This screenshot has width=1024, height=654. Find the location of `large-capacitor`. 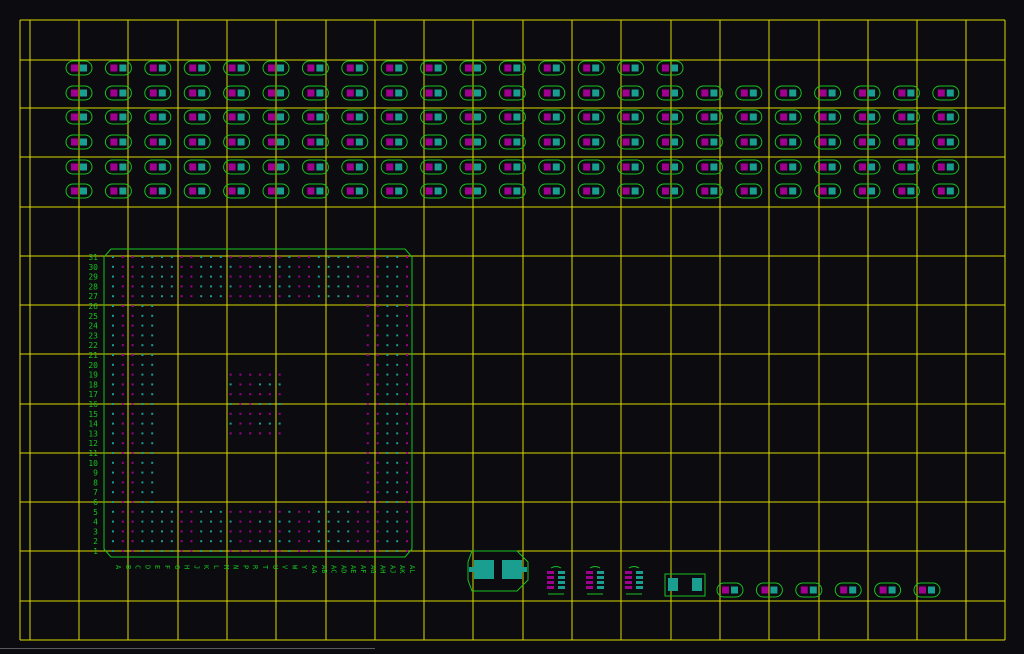

large-capacitor is located at coordinates (498, 571).